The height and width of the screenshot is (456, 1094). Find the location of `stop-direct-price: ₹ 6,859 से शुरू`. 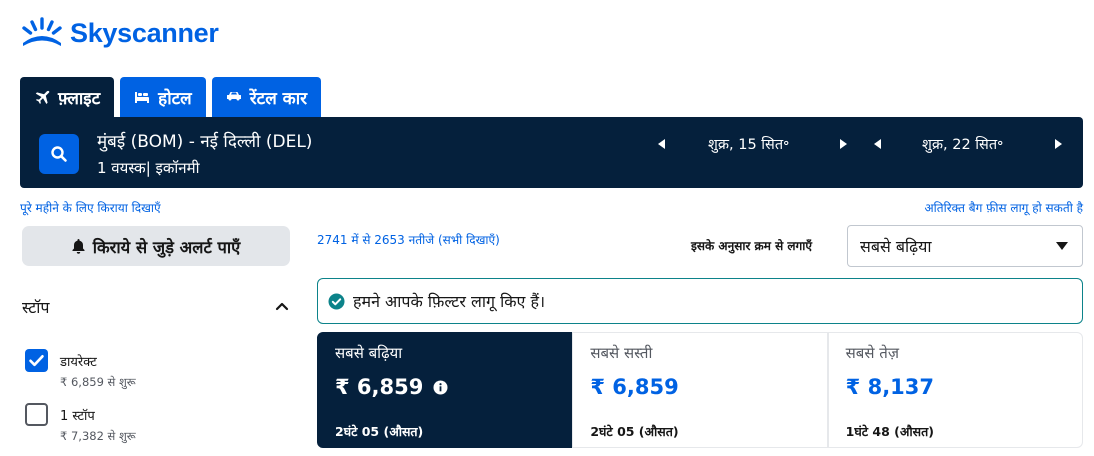

stop-direct-price: ₹ 6,859 से शुरू is located at coordinates (98, 382).